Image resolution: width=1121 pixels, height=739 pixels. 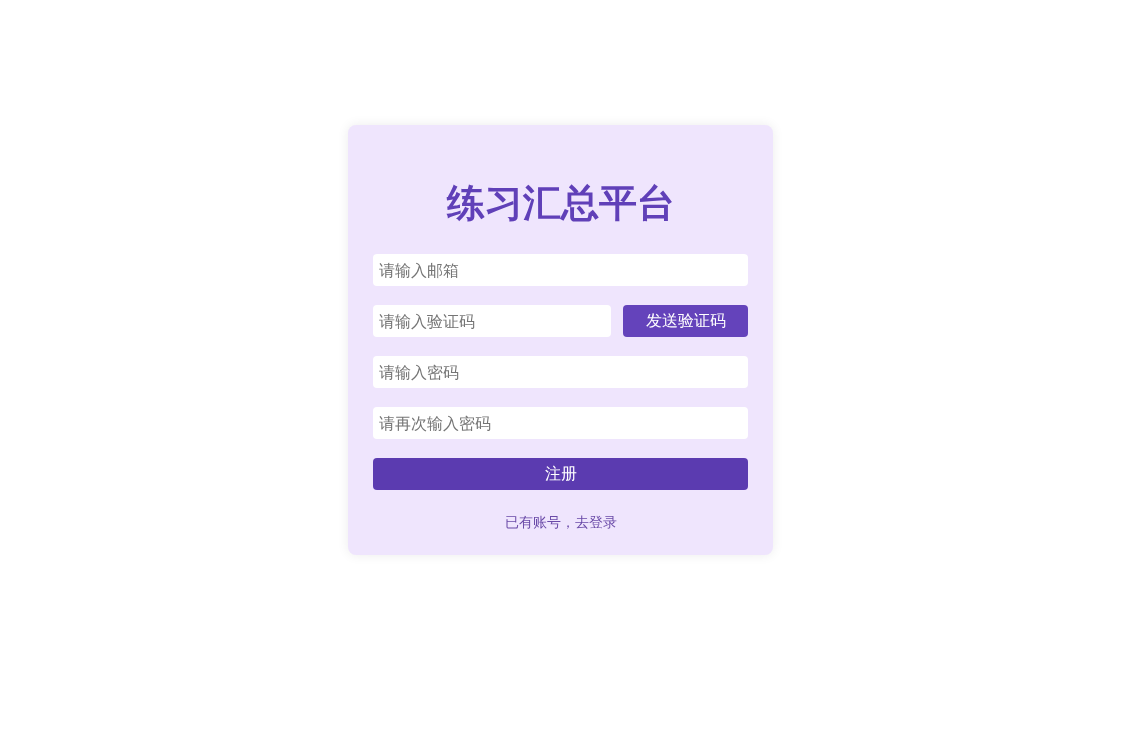 I want to click on input-field: 请输入密码, so click(x=560, y=372).